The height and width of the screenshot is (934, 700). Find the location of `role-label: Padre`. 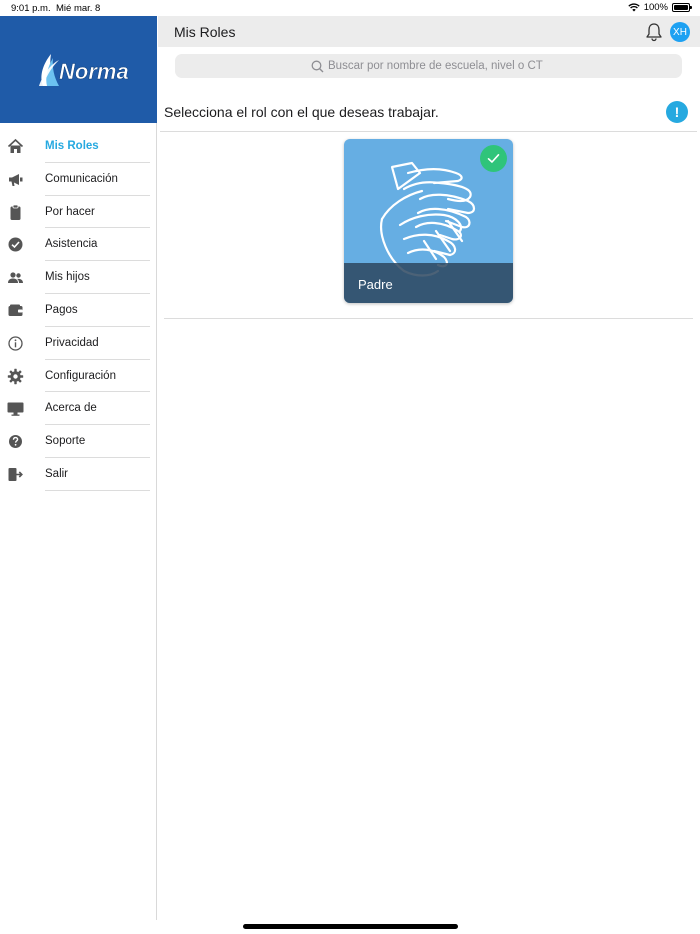

role-label: Padre is located at coordinates (375, 284).